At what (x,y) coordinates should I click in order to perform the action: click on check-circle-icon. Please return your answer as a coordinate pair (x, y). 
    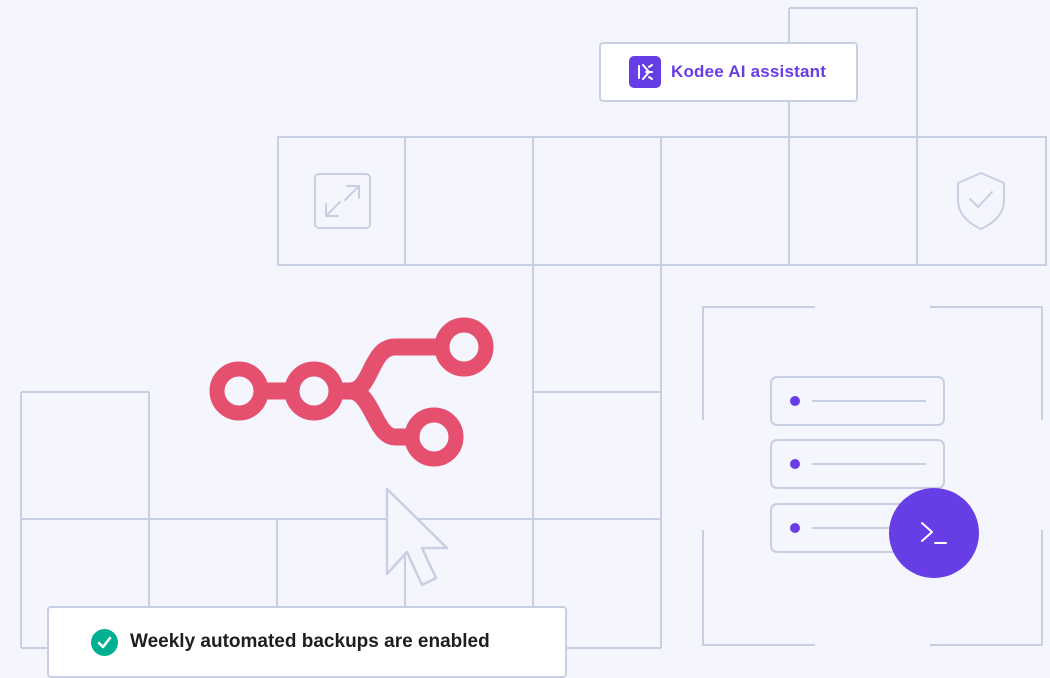
    Looking at the image, I should click on (104, 642).